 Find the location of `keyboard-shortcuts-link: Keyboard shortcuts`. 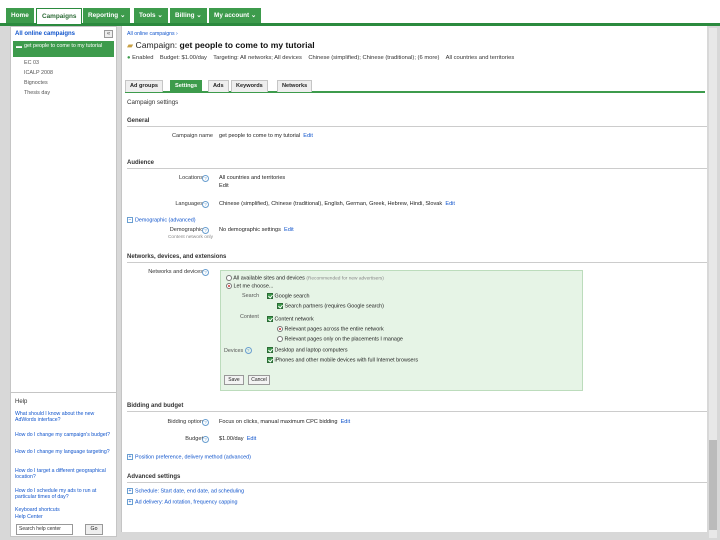

keyboard-shortcuts-link: Keyboard shortcuts is located at coordinates (65, 510).